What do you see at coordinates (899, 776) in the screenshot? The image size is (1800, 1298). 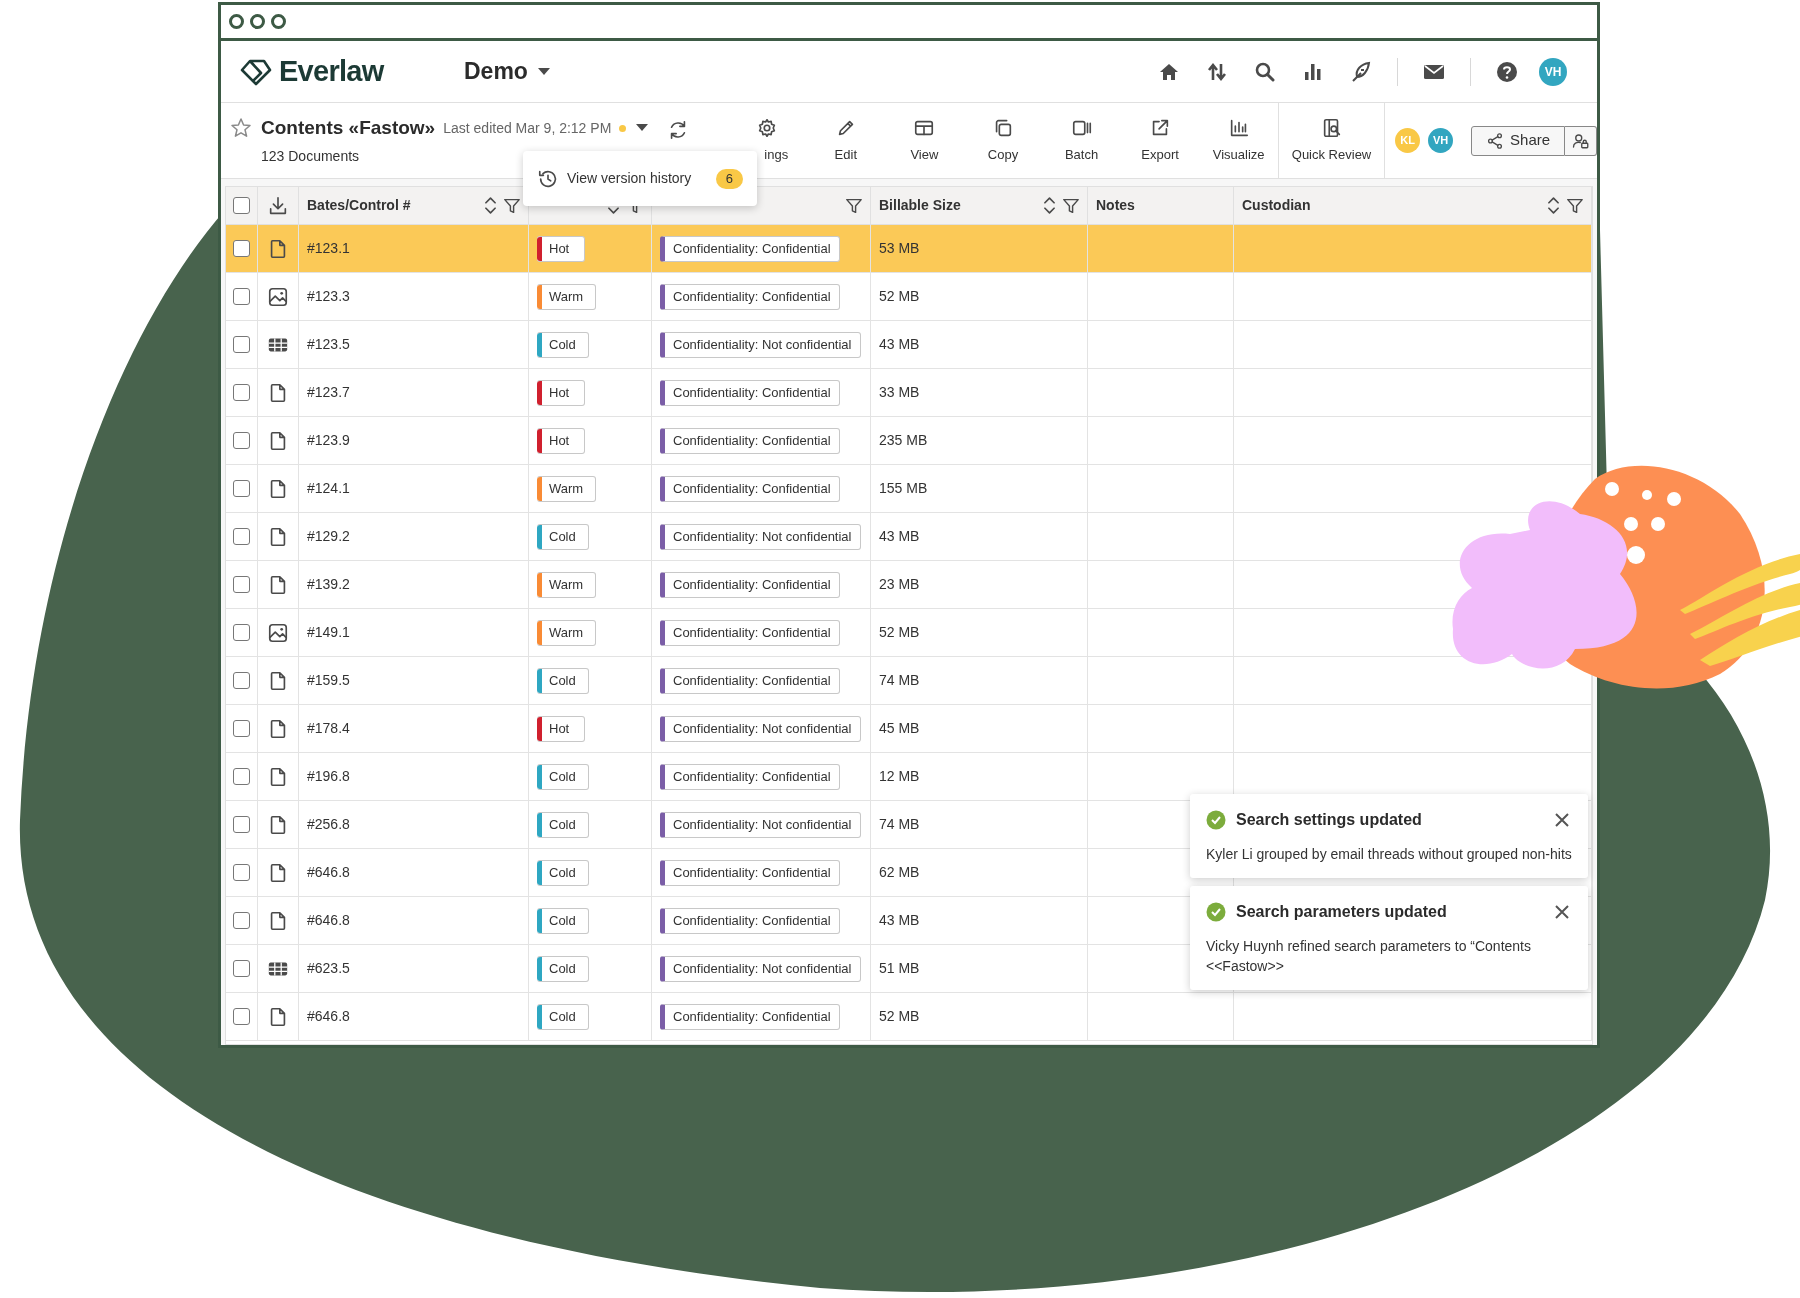 I see `table-cell-text: 12 MB` at bounding box center [899, 776].